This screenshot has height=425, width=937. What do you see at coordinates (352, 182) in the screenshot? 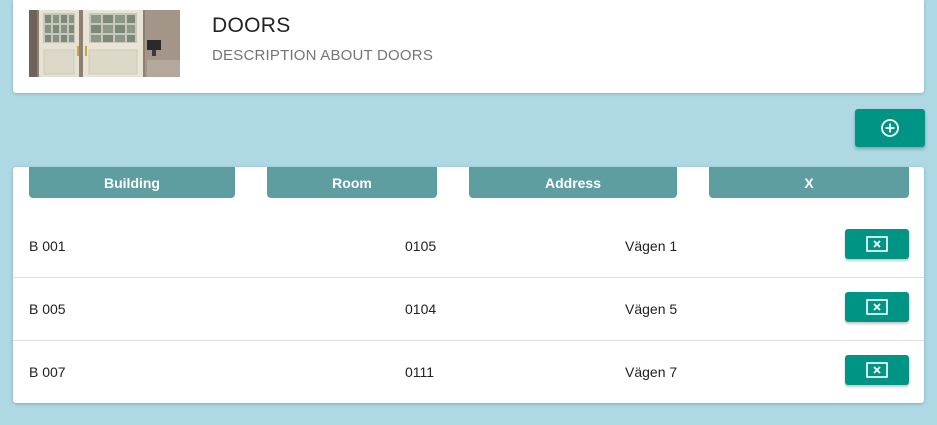
I see `column-header-room: Room` at bounding box center [352, 182].